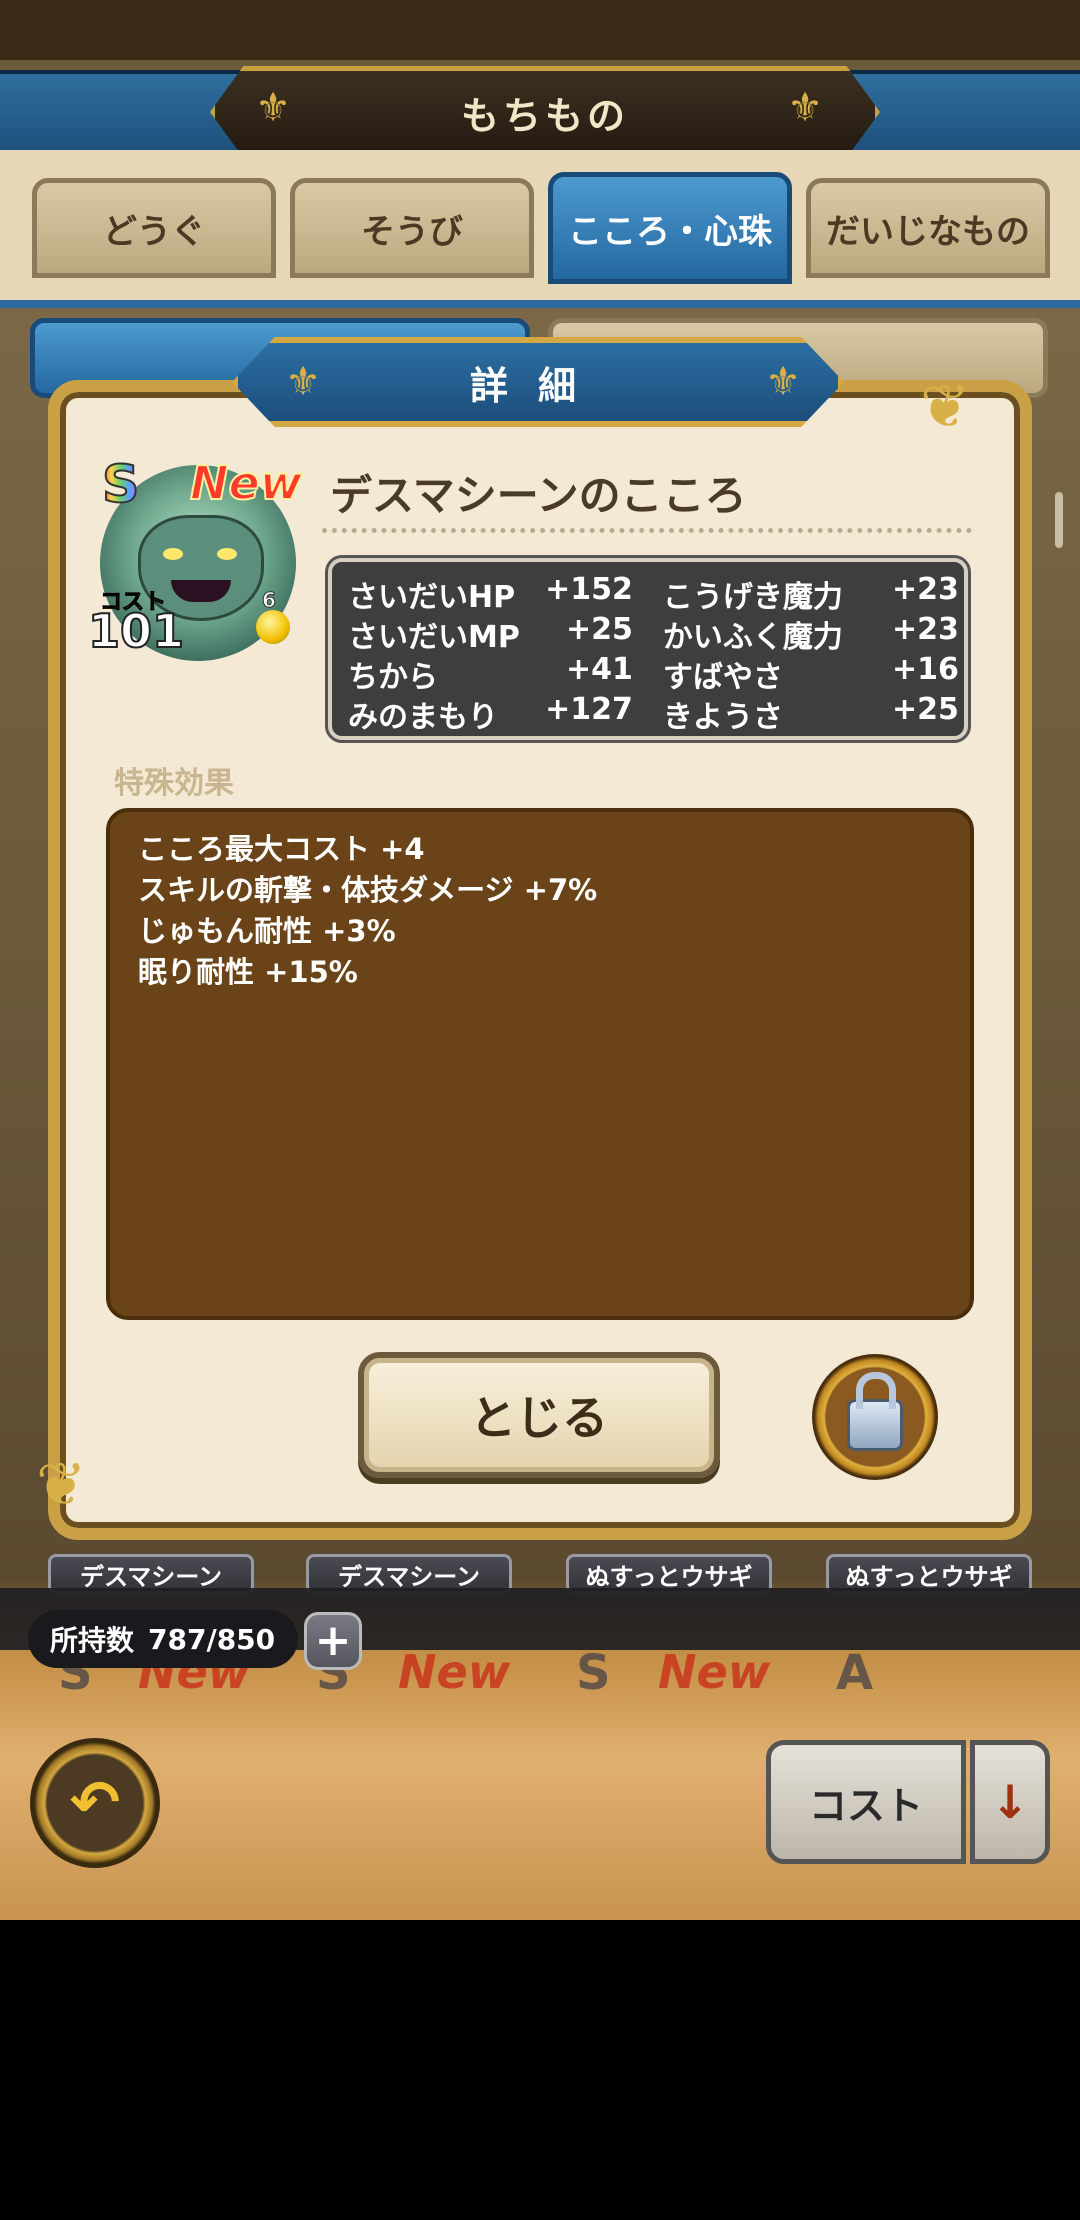  Describe the element at coordinates (212, 1639) in the screenshot. I see `count-value: 787/850` at that location.